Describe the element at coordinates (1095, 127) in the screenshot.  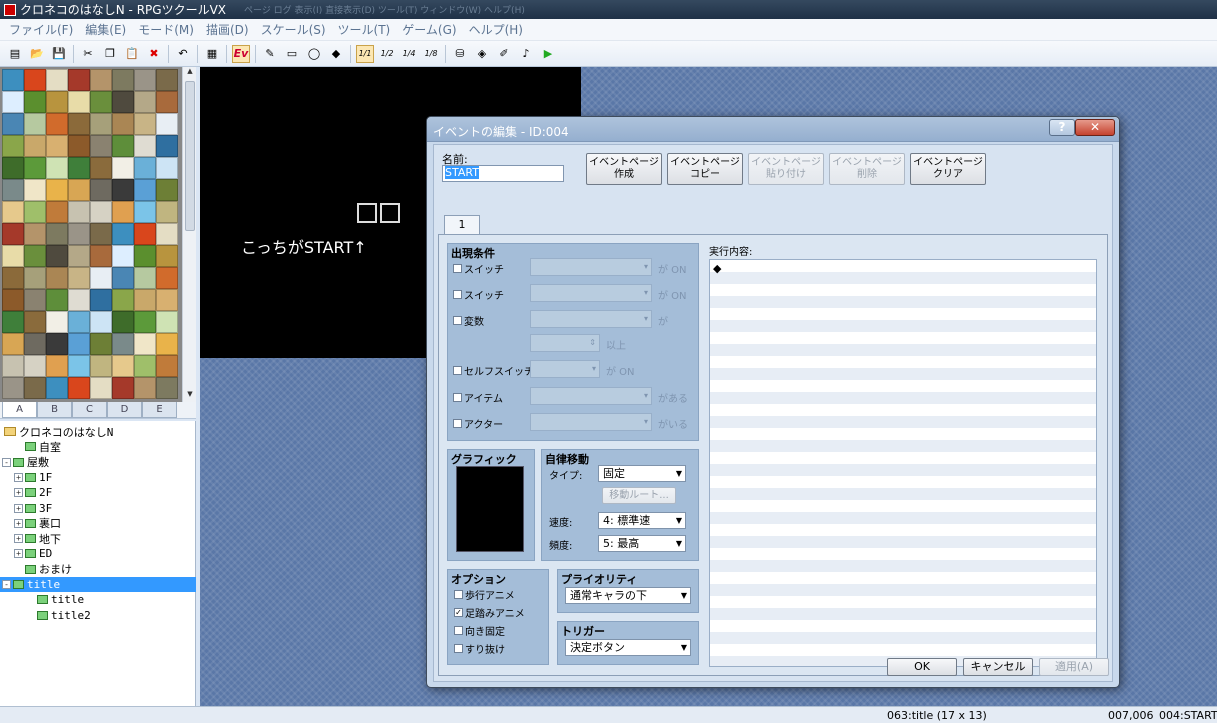
I see `close-button: ✕` at that location.